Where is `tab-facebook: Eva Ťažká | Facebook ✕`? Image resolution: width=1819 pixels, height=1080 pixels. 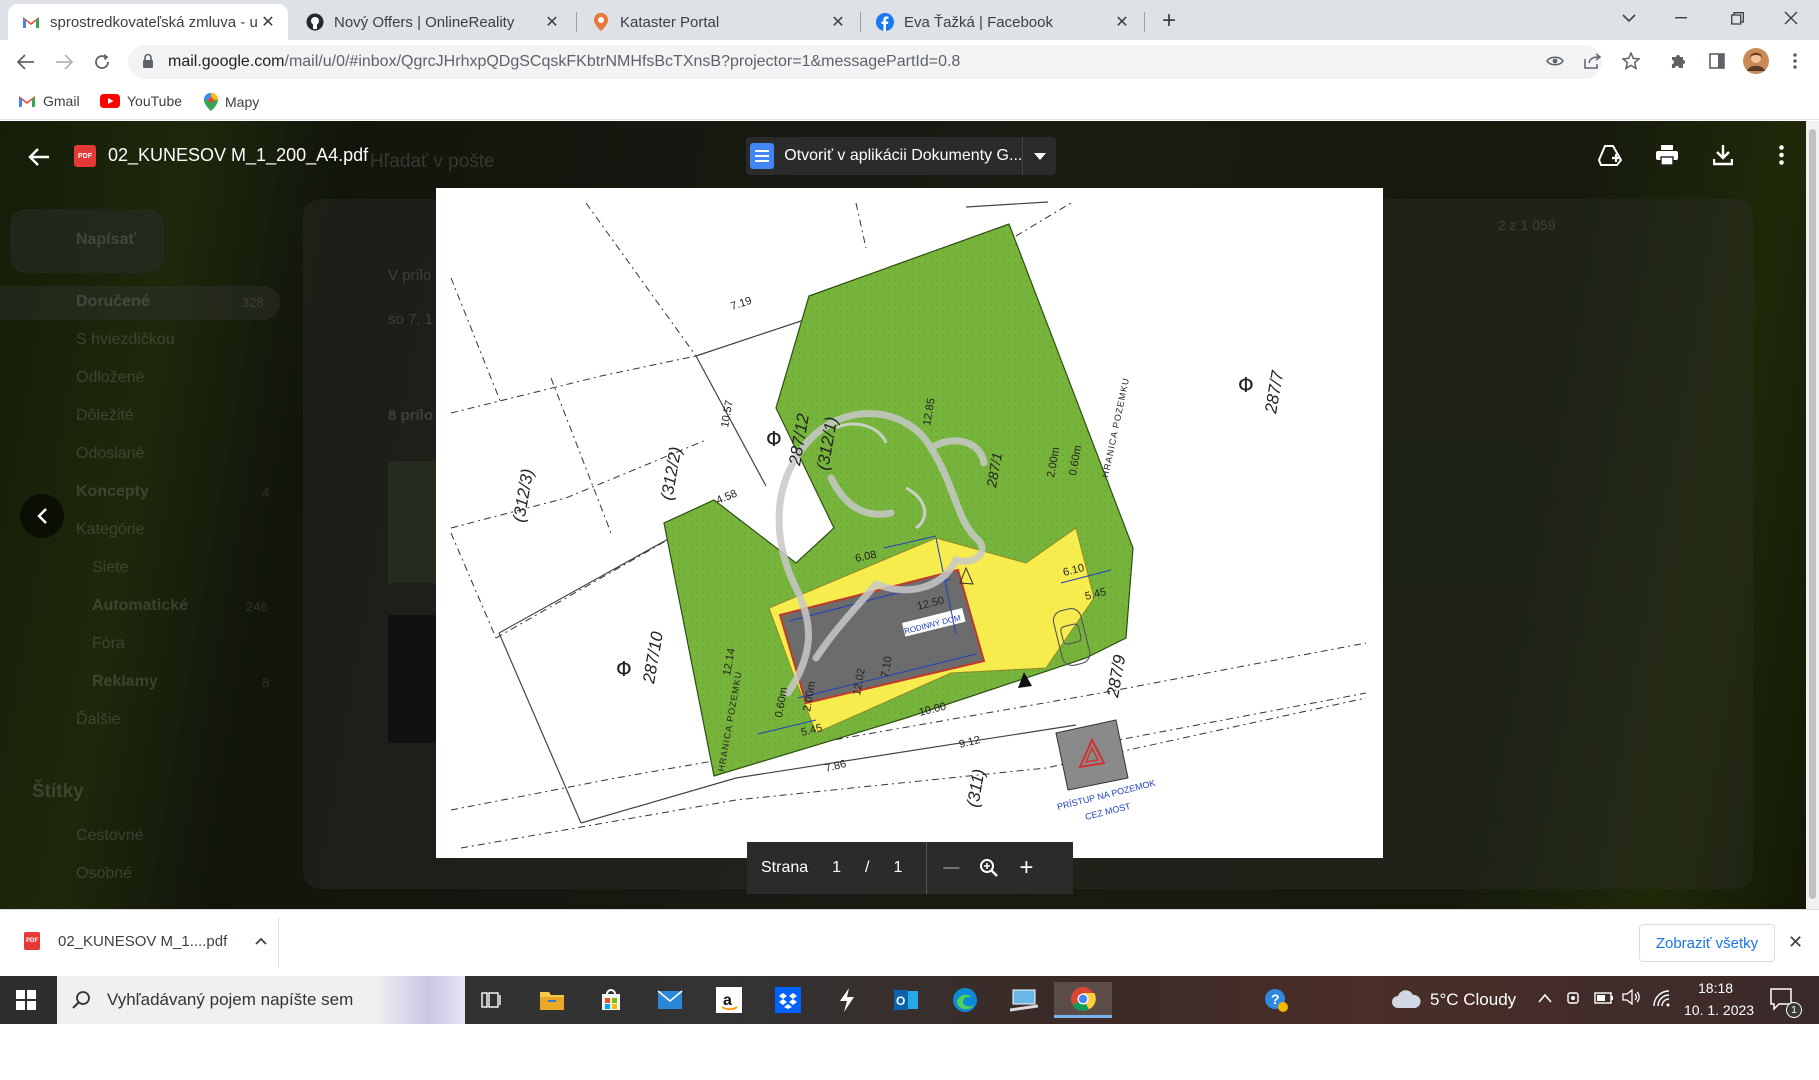
tab-facebook: Eva Ťažká | Facebook ✕ is located at coordinates (1002, 22).